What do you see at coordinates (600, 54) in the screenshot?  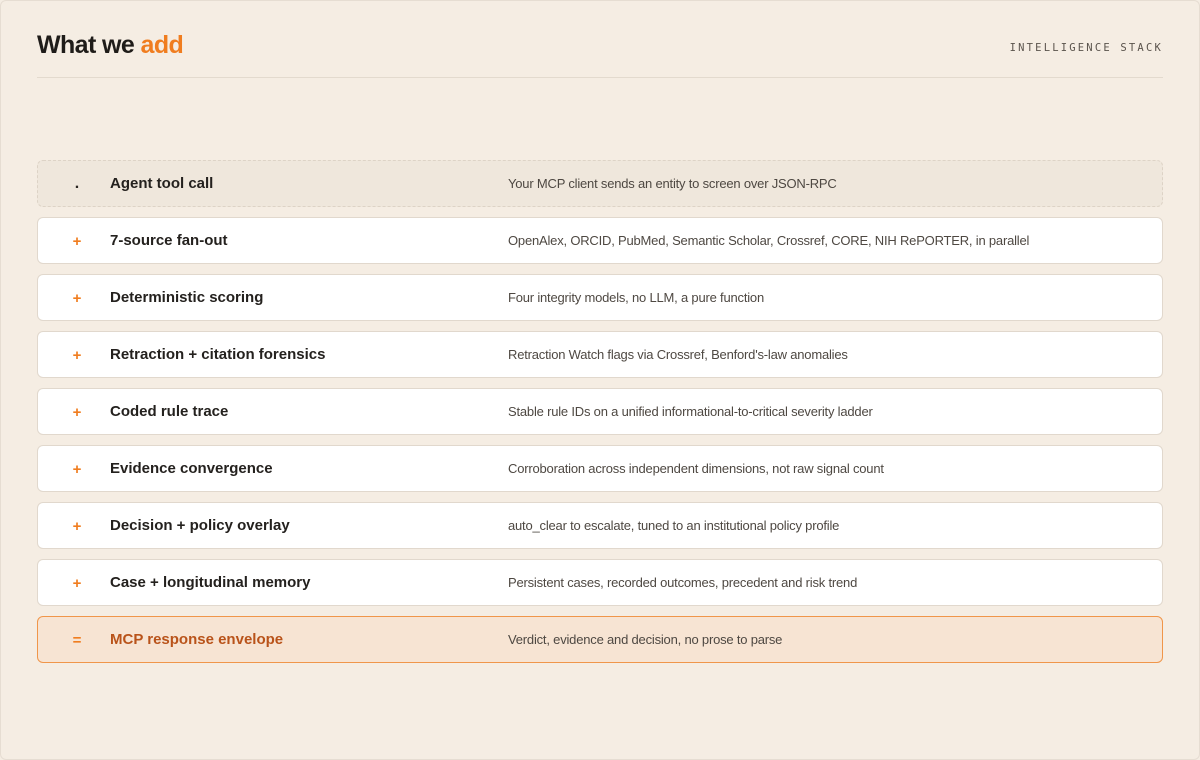 I see `section-header: What we add INTELLIGENCE STACK` at bounding box center [600, 54].